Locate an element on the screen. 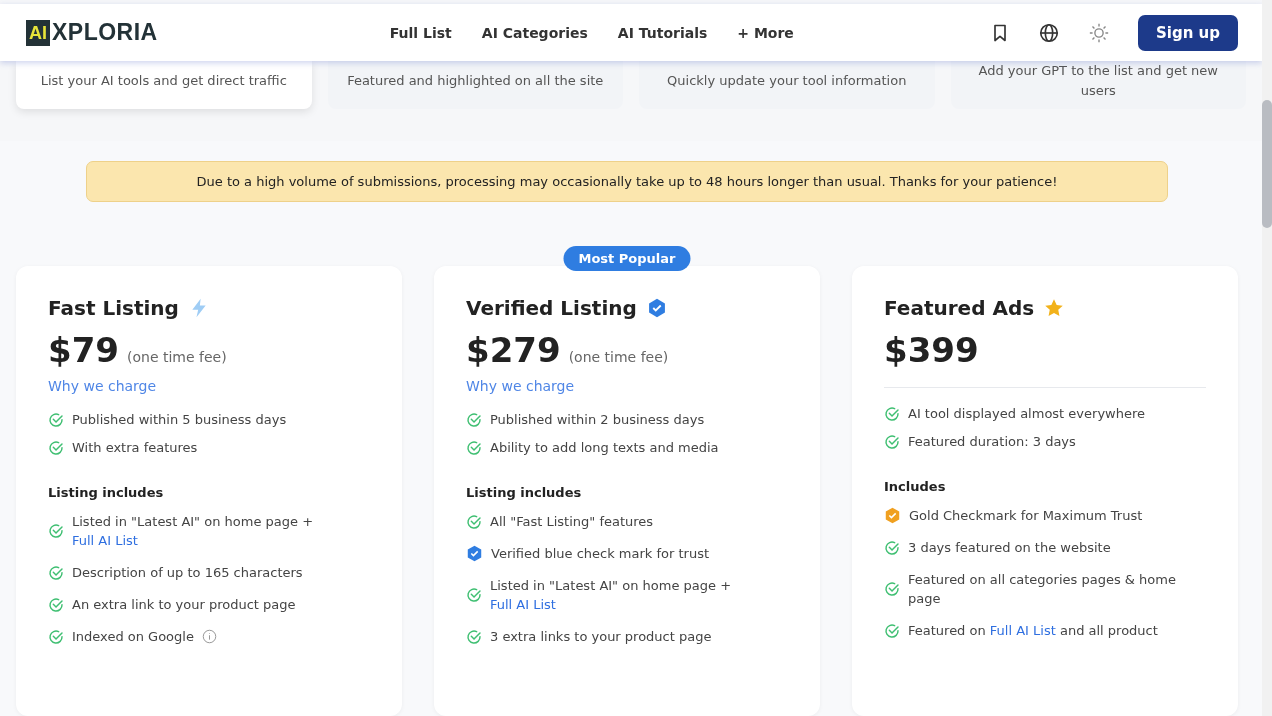 The height and width of the screenshot is (716, 1272). sign-up-button: Sign up is located at coordinates (1188, 32).